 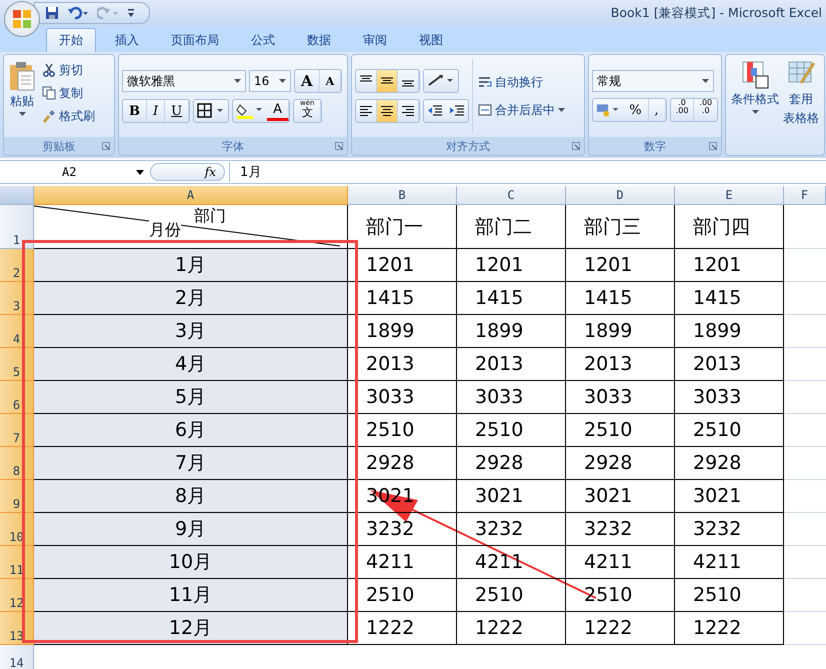 What do you see at coordinates (485, 82) in the screenshot?
I see `wrap-icon` at bounding box center [485, 82].